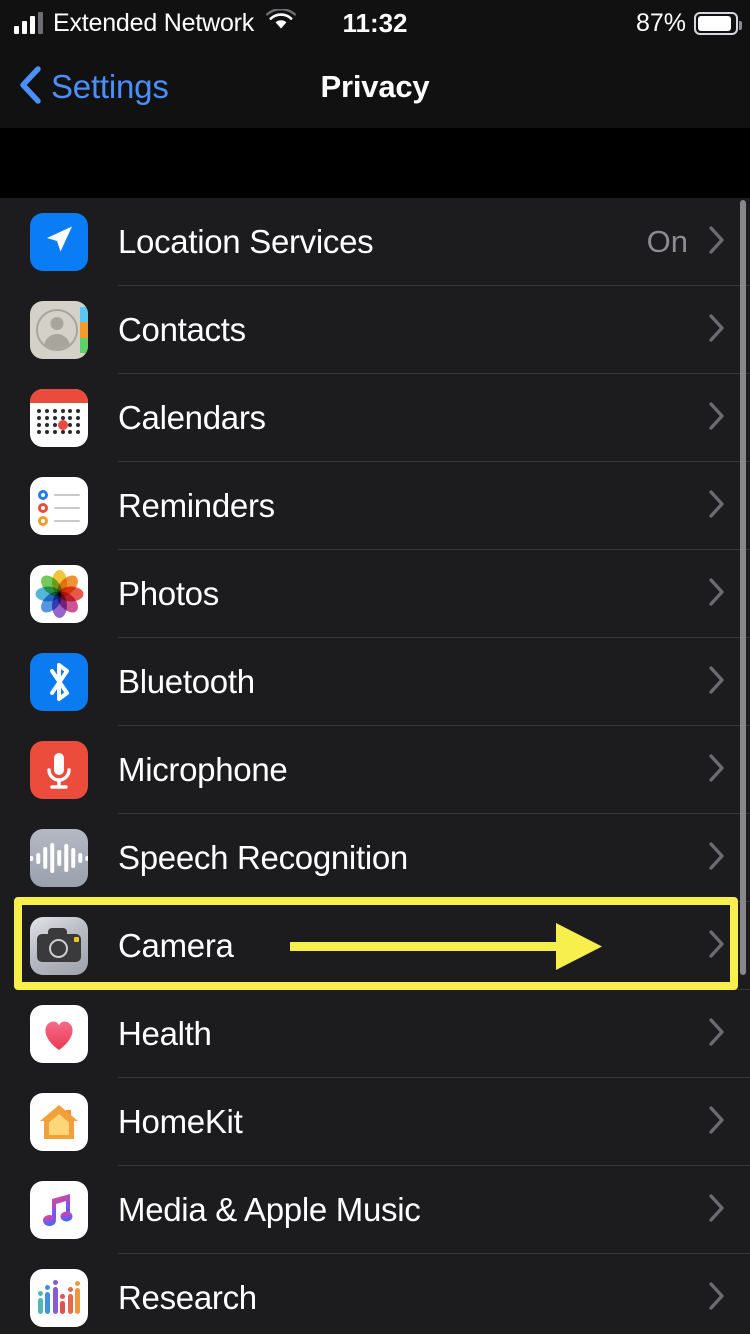  I want to click on battery-percent-label: 87%, so click(660, 22).